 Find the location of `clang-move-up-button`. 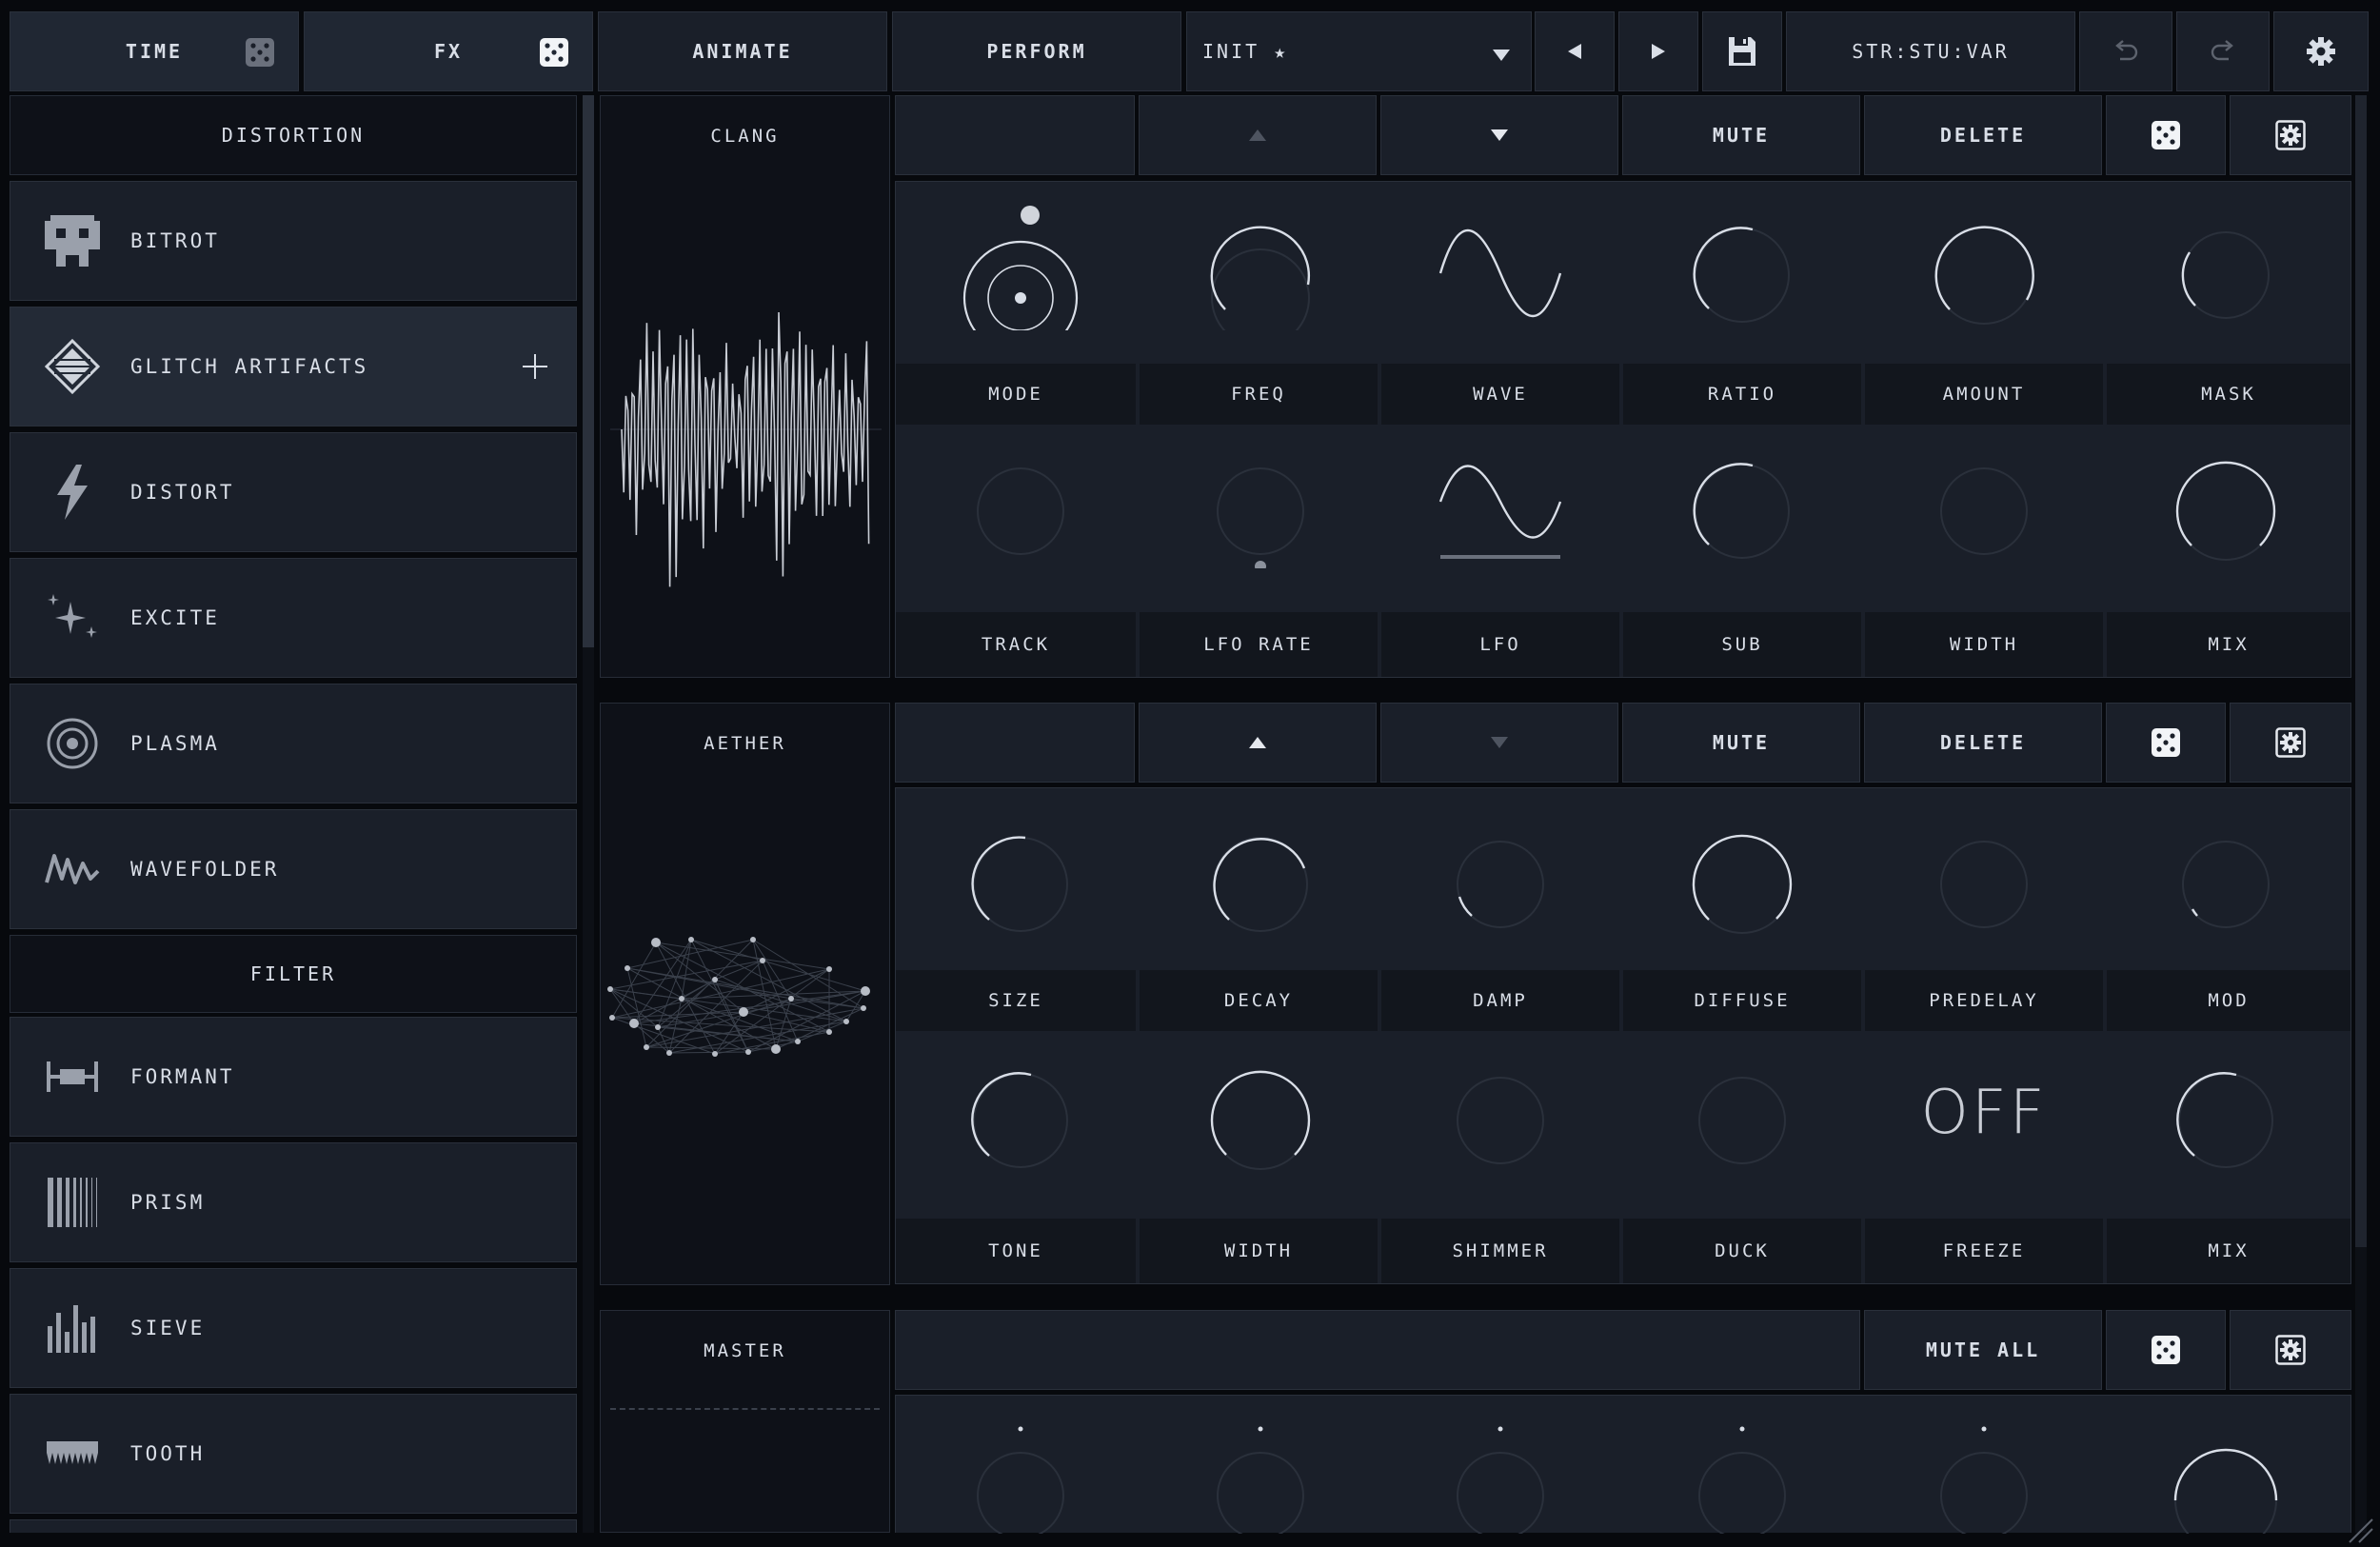

clang-move-up-button is located at coordinates (1258, 135).